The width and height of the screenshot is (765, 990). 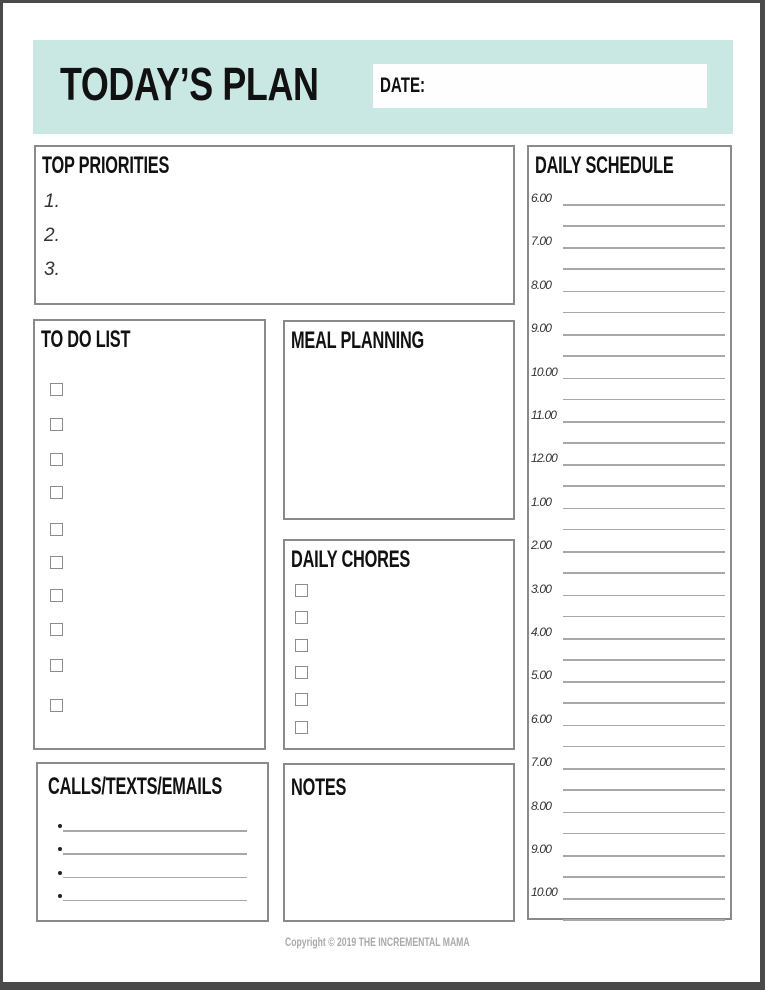 What do you see at coordinates (358, 340) in the screenshot?
I see `meal-planning-title: MEAL PLANNING` at bounding box center [358, 340].